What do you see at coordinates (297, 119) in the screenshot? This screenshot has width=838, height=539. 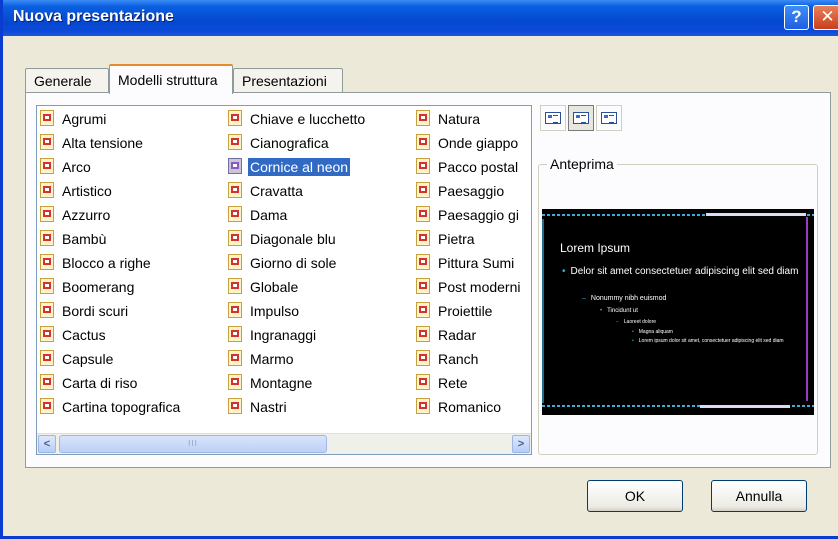 I see `template-item: Chiave e lucchetto` at bounding box center [297, 119].